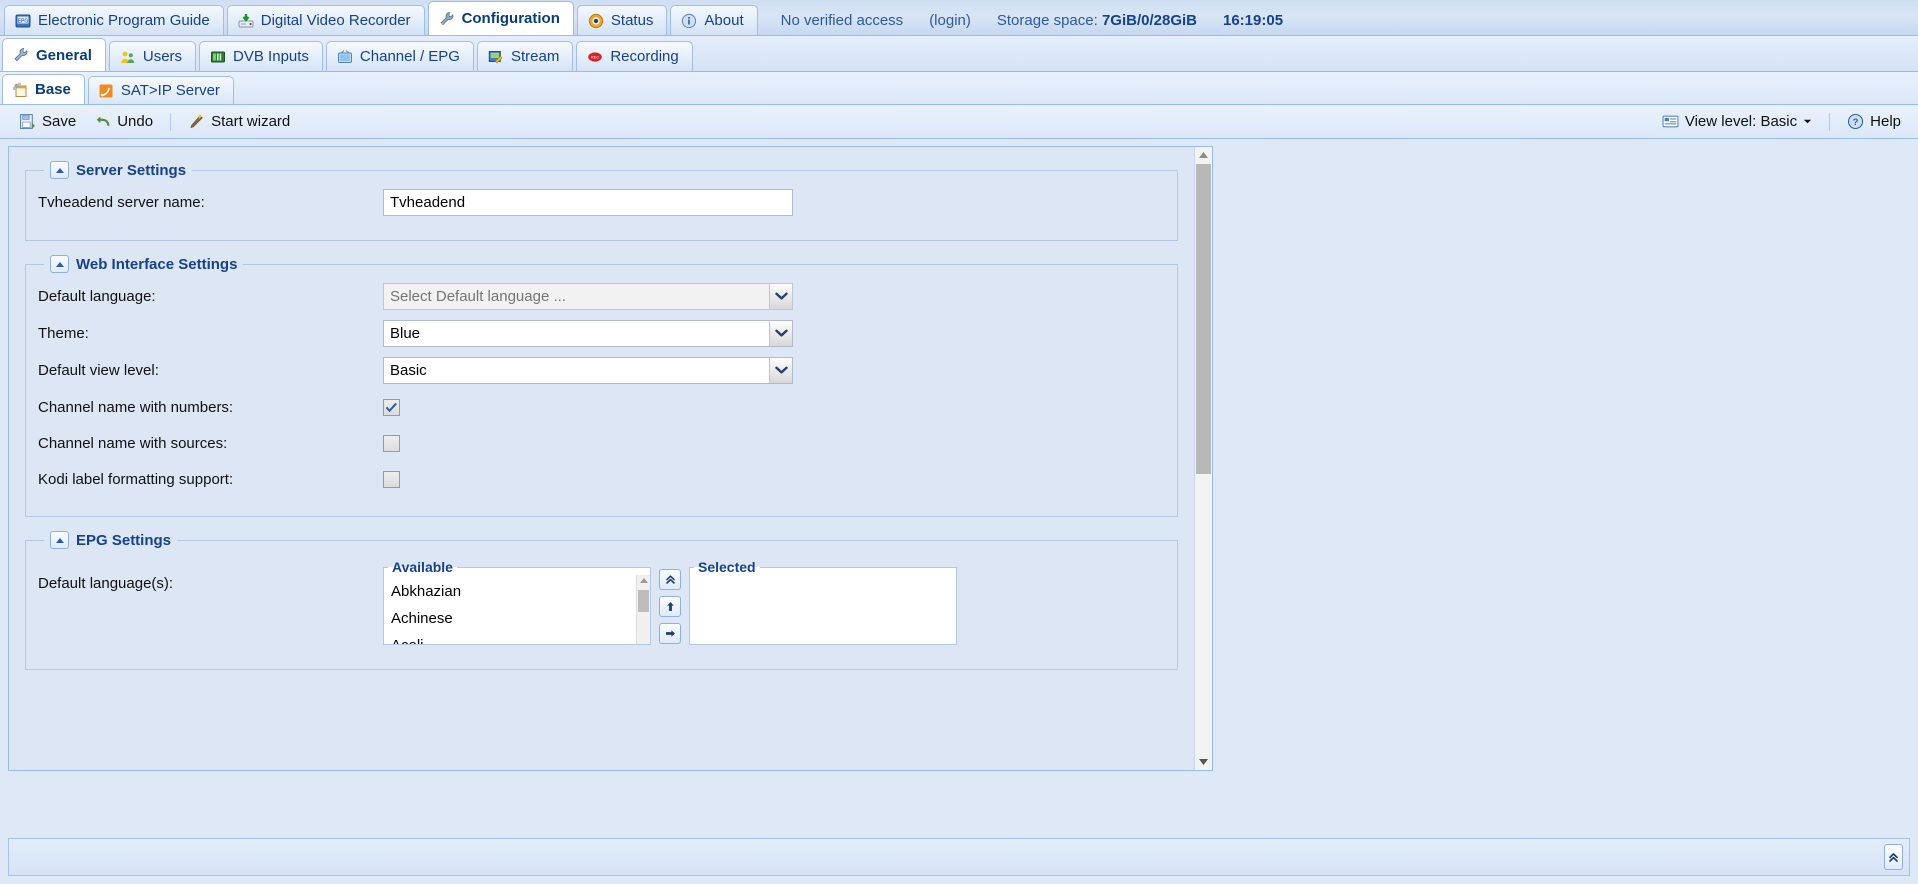  I want to click on settings-panel-scrollbar, so click(1203, 458).